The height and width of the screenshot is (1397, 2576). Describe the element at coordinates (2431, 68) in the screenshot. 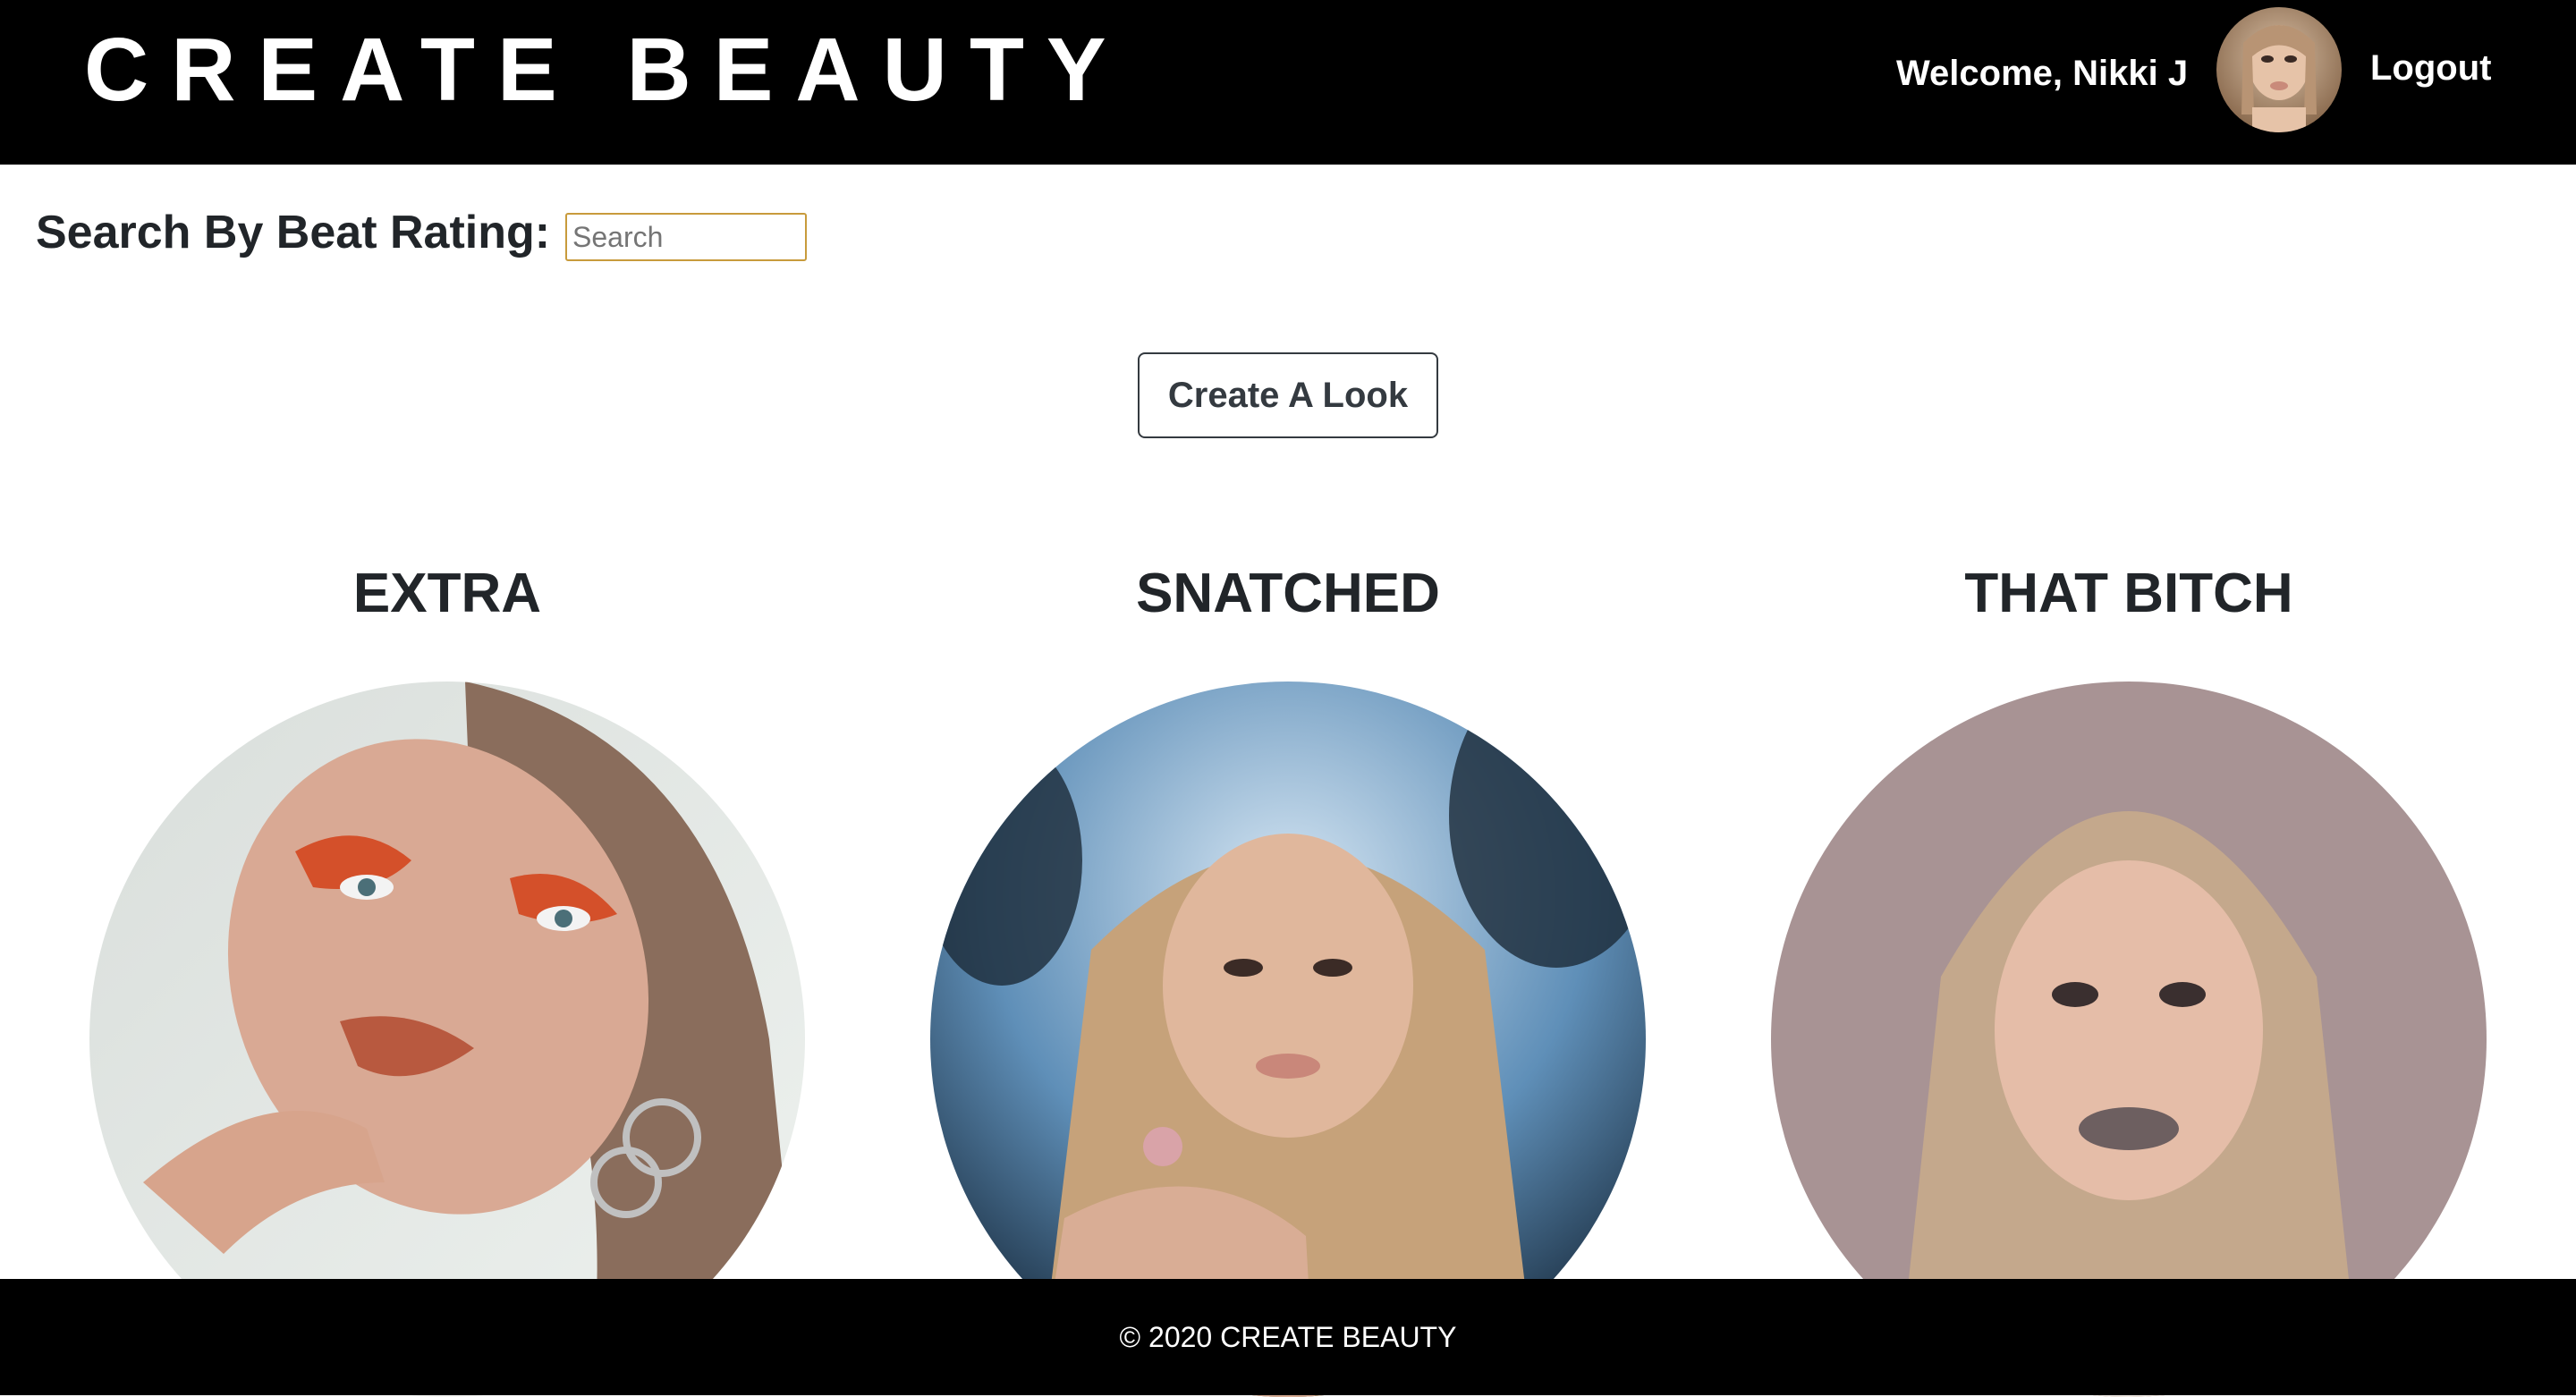

I see `logout-link: Logout` at that location.